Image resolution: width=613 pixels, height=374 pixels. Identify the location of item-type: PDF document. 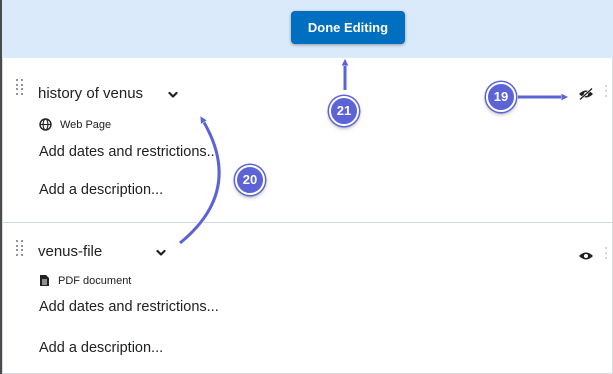
(85, 280).